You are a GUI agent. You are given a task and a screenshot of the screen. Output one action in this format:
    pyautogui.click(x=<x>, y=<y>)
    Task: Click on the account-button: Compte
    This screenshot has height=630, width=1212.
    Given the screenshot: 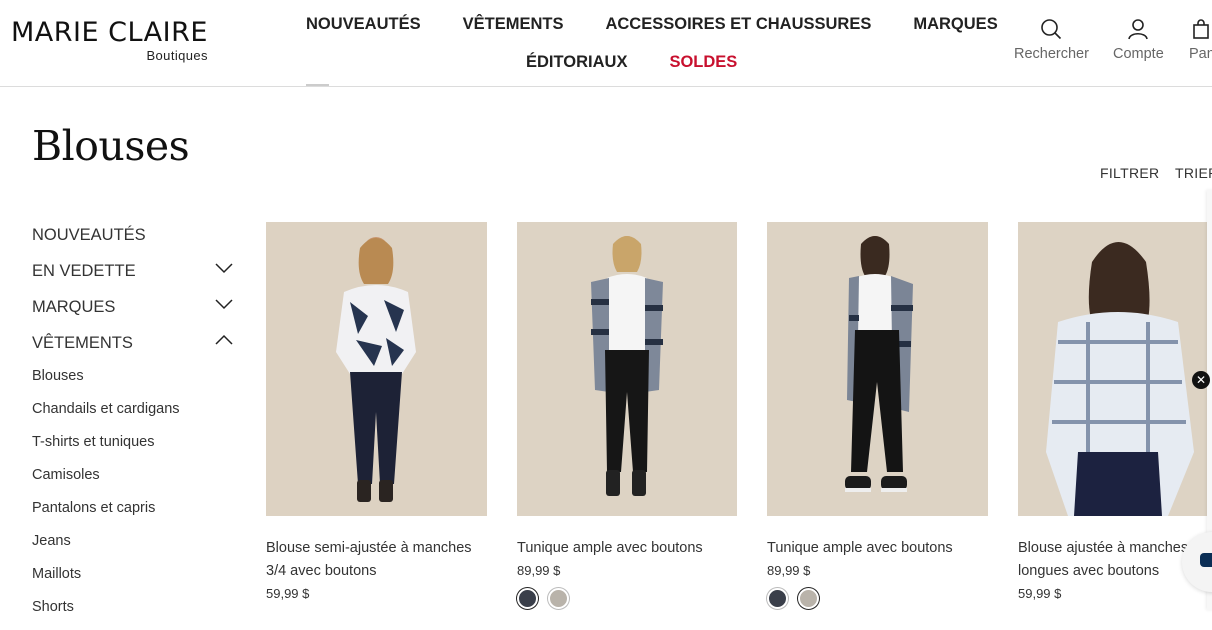 What is the action you would take?
    pyautogui.click(x=1138, y=40)
    